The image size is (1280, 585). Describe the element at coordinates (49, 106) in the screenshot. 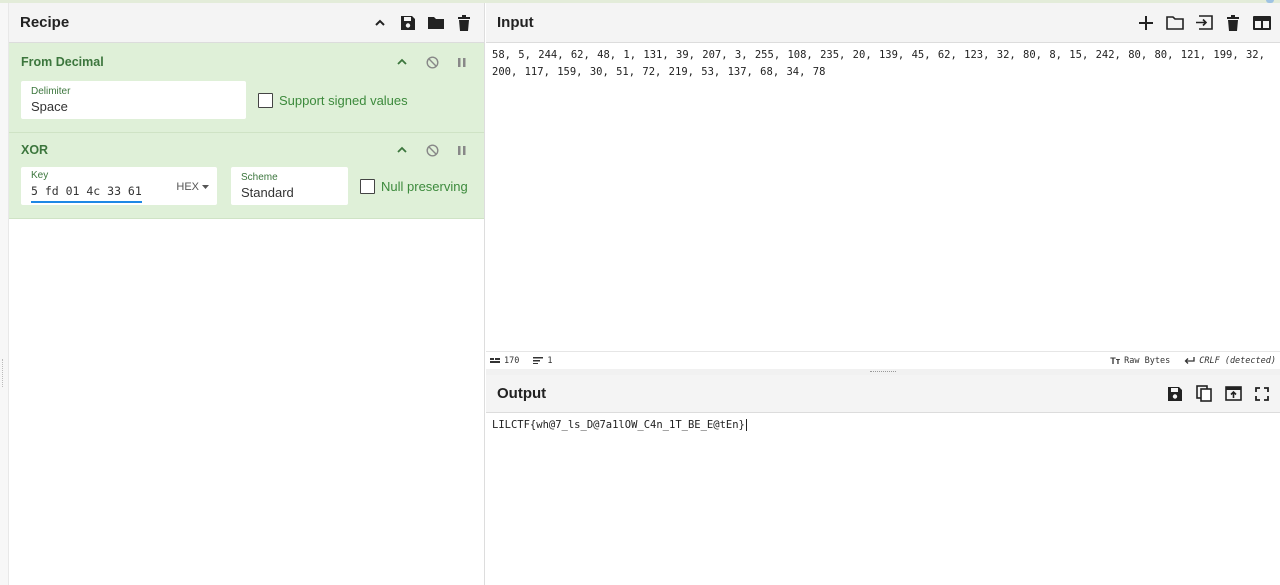

I see `delimiter-value: Space` at that location.